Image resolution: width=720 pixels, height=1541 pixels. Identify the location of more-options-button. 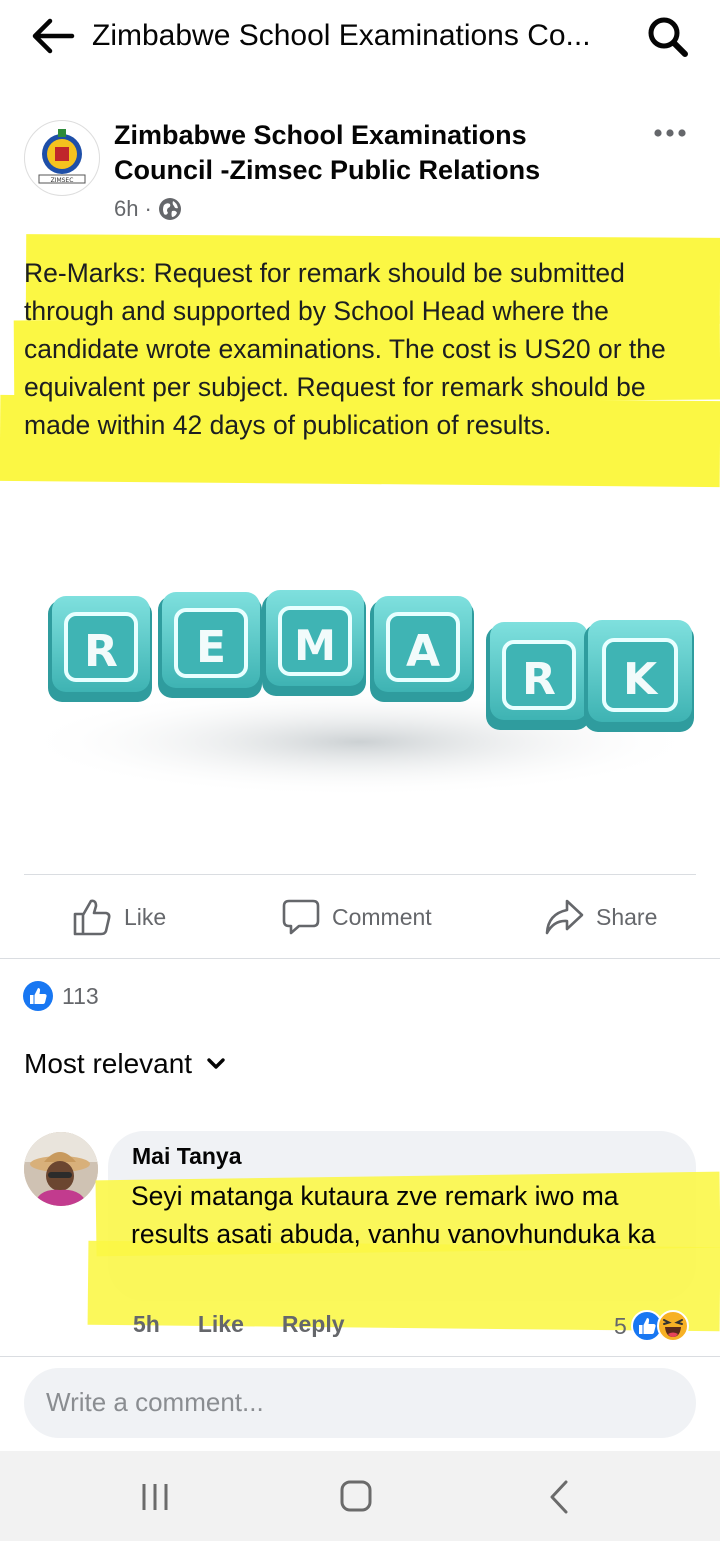
(670, 133).